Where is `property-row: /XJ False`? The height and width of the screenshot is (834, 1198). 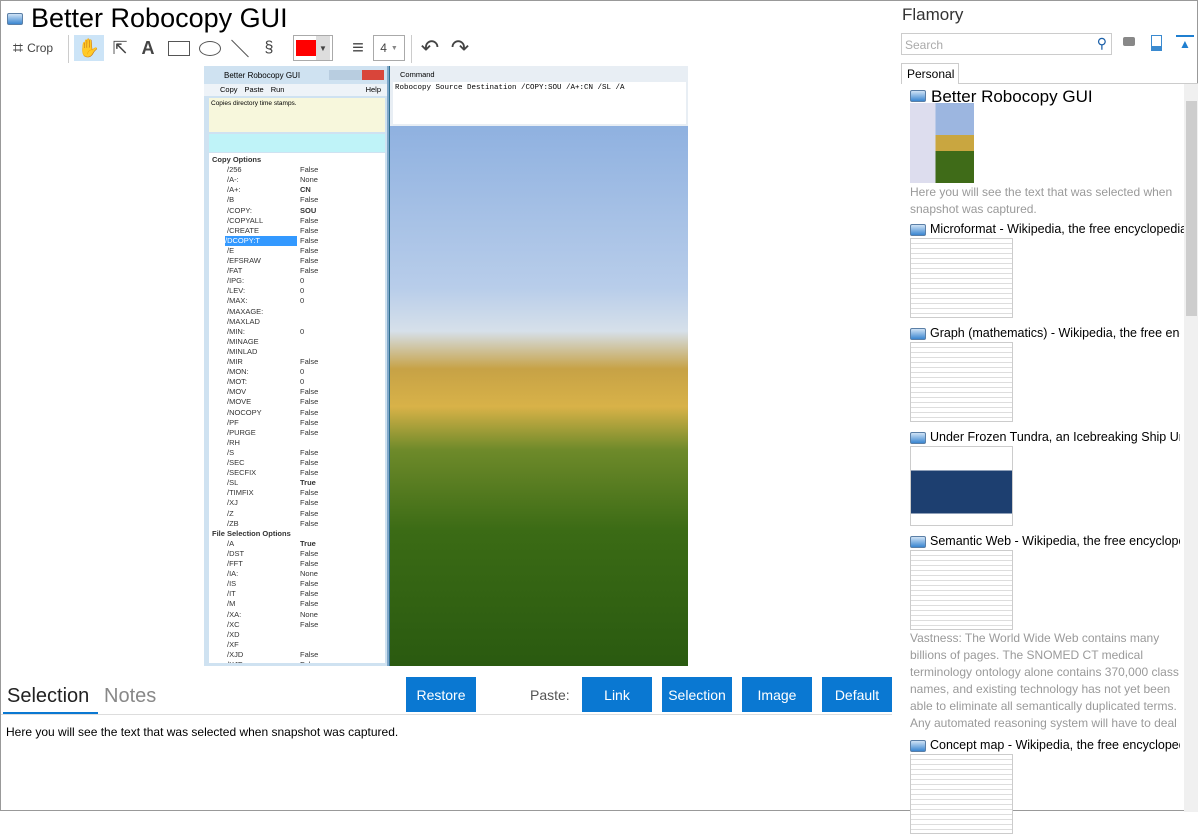
property-row: /XJ False is located at coordinates (306, 503).